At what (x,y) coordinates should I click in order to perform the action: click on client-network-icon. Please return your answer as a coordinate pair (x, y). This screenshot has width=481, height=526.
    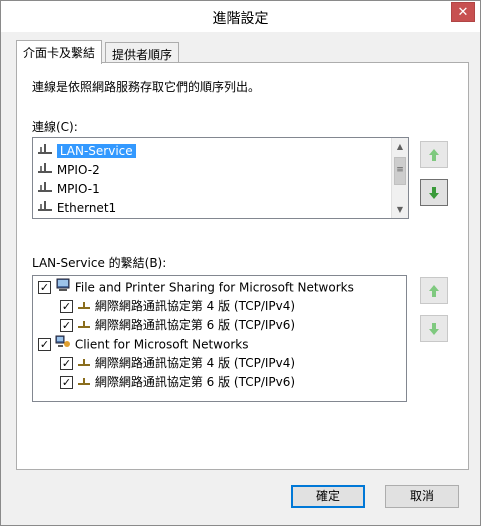
    Looking at the image, I should click on (63, 345).